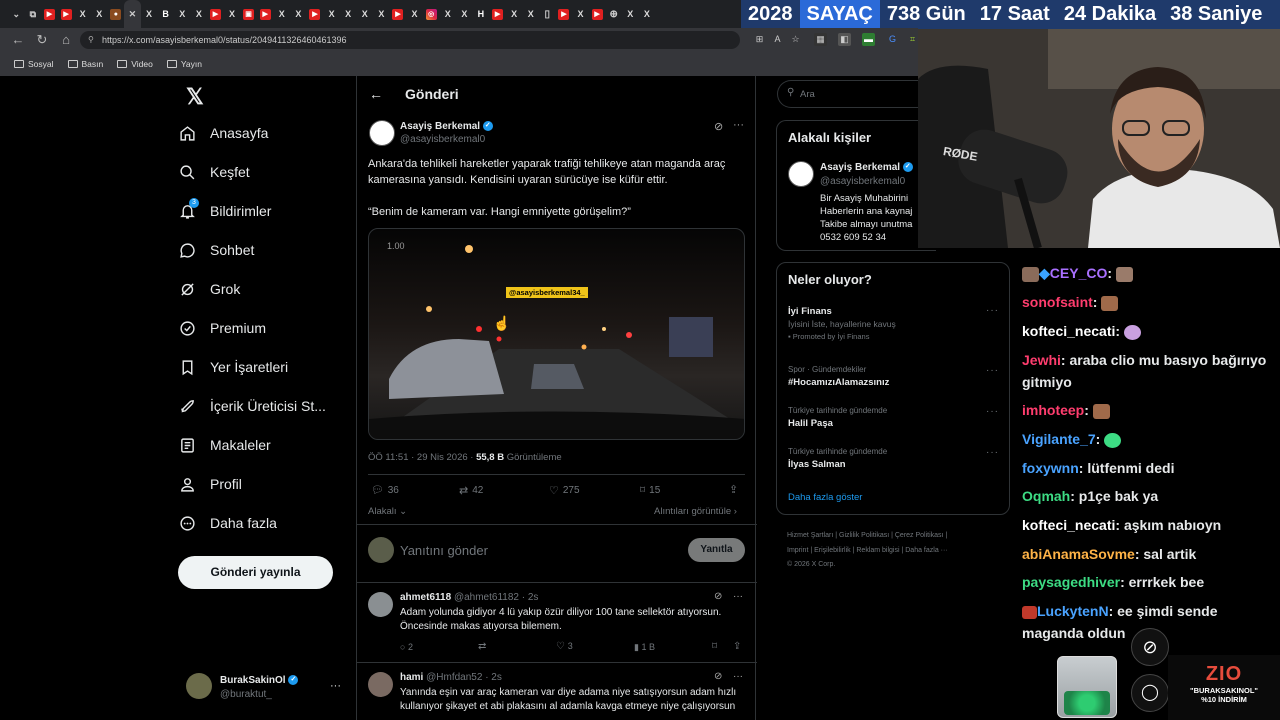 The height and width of the screenshot is (720, 1280). Describe the element at coordinates (387, 511) in the screenshot. I see `sort-dropdown: Alakalı ⌄` at that location.